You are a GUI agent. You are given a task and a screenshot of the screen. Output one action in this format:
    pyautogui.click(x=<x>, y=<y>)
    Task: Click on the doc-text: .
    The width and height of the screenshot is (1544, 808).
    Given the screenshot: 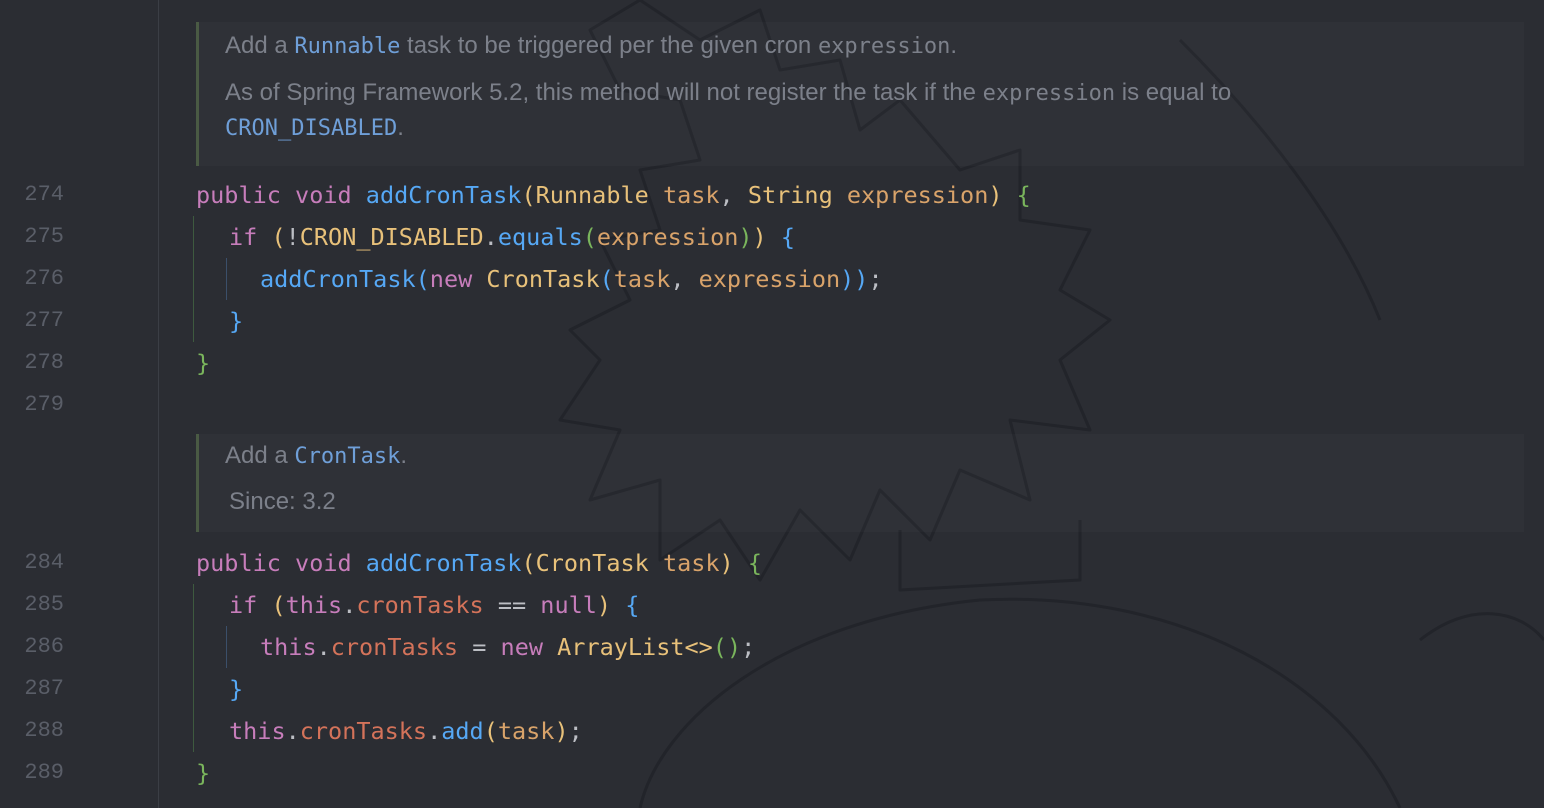 What is the action you would take?
    pyautogui.click(x=404, y=455)
    